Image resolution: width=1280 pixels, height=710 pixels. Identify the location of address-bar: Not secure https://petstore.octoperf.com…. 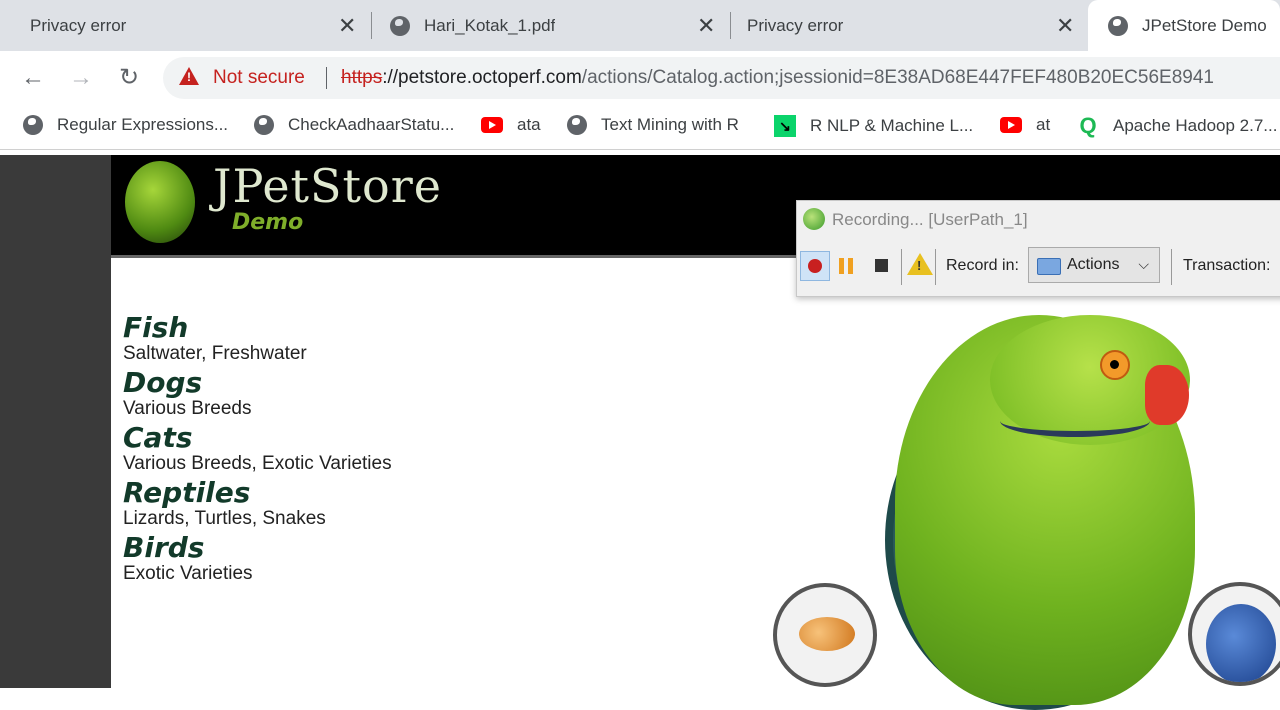
(721, 78).